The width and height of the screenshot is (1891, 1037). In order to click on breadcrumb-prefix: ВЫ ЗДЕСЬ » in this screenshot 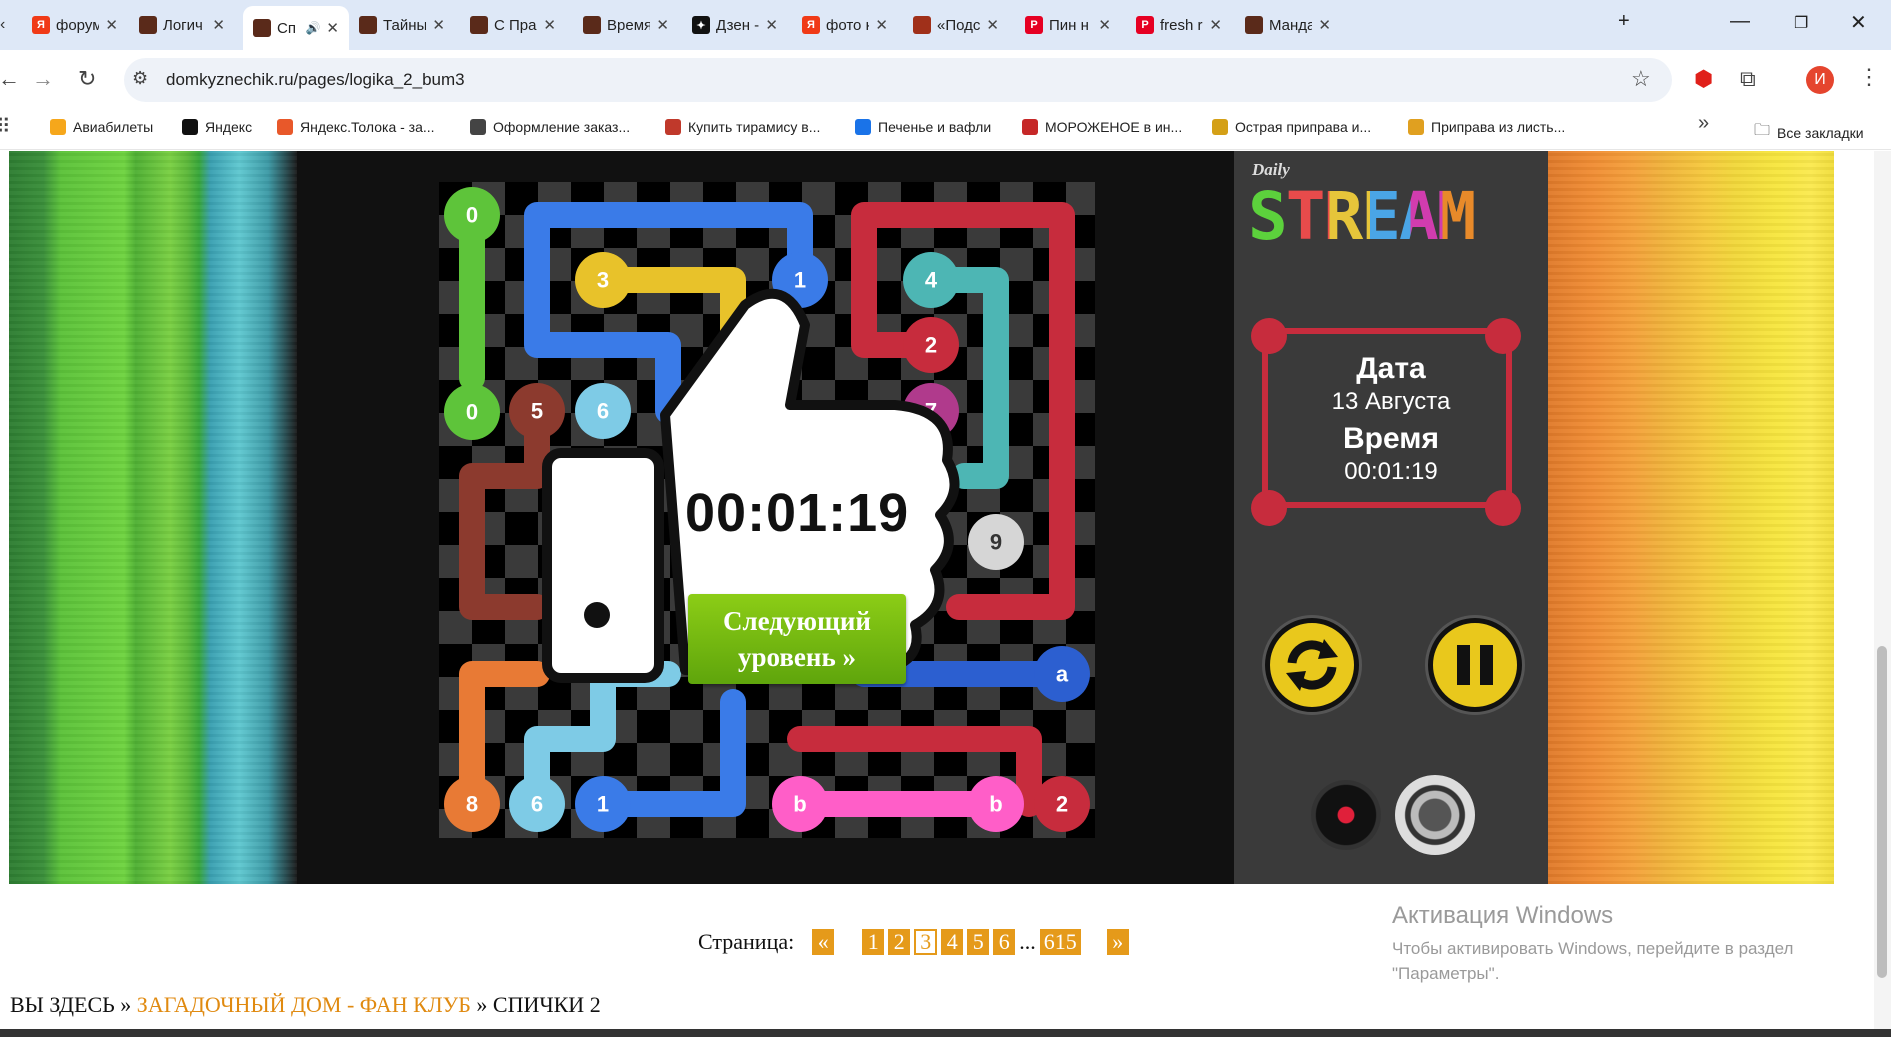, I will do `click(71, 1004)`.